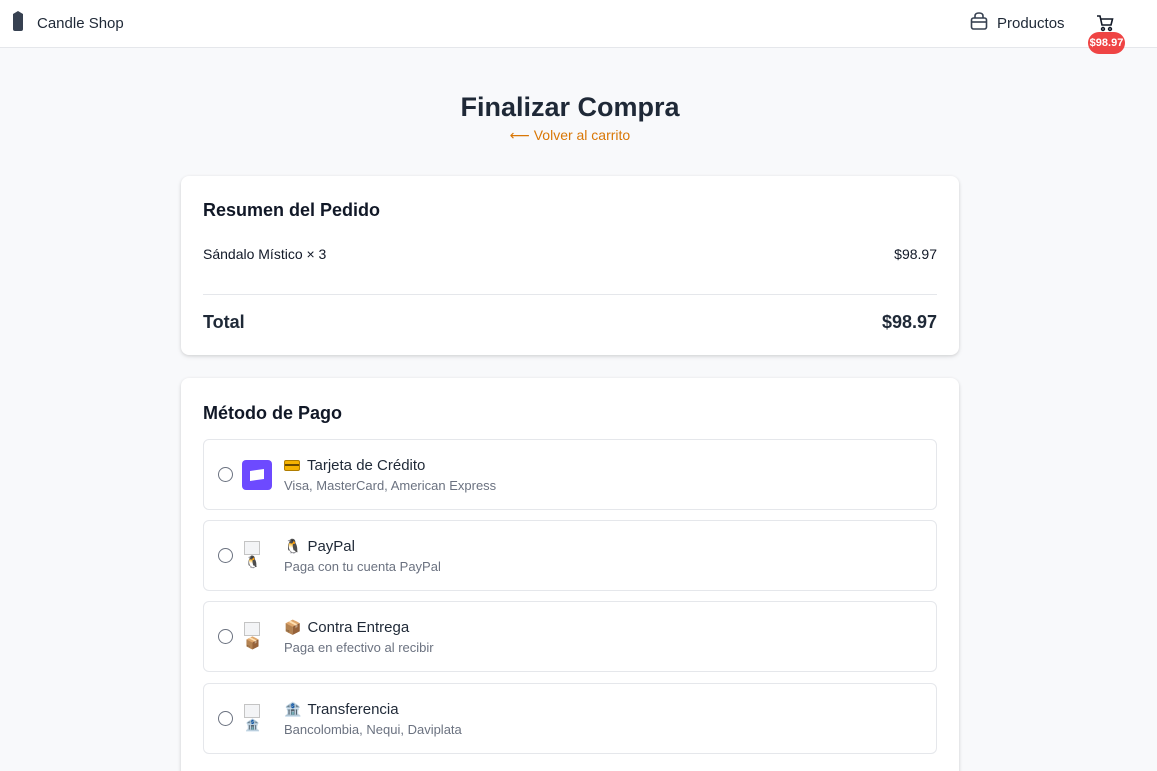  I want to click on payment-option-subtitle: Bancolombia, Nequi, Daviplata, so click(373, 729).